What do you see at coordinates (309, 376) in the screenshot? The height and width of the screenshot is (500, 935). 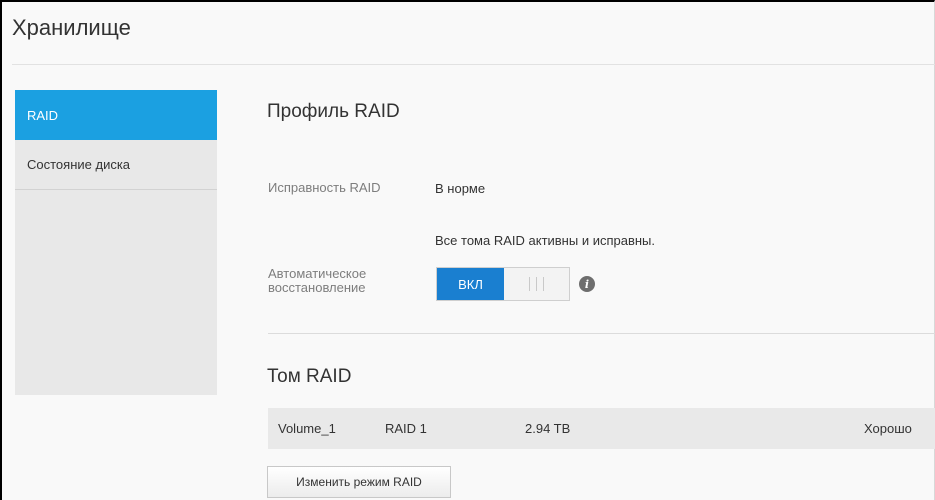 I see `raid-volume-heading: Том RAID` at bounding box center [309, 376].